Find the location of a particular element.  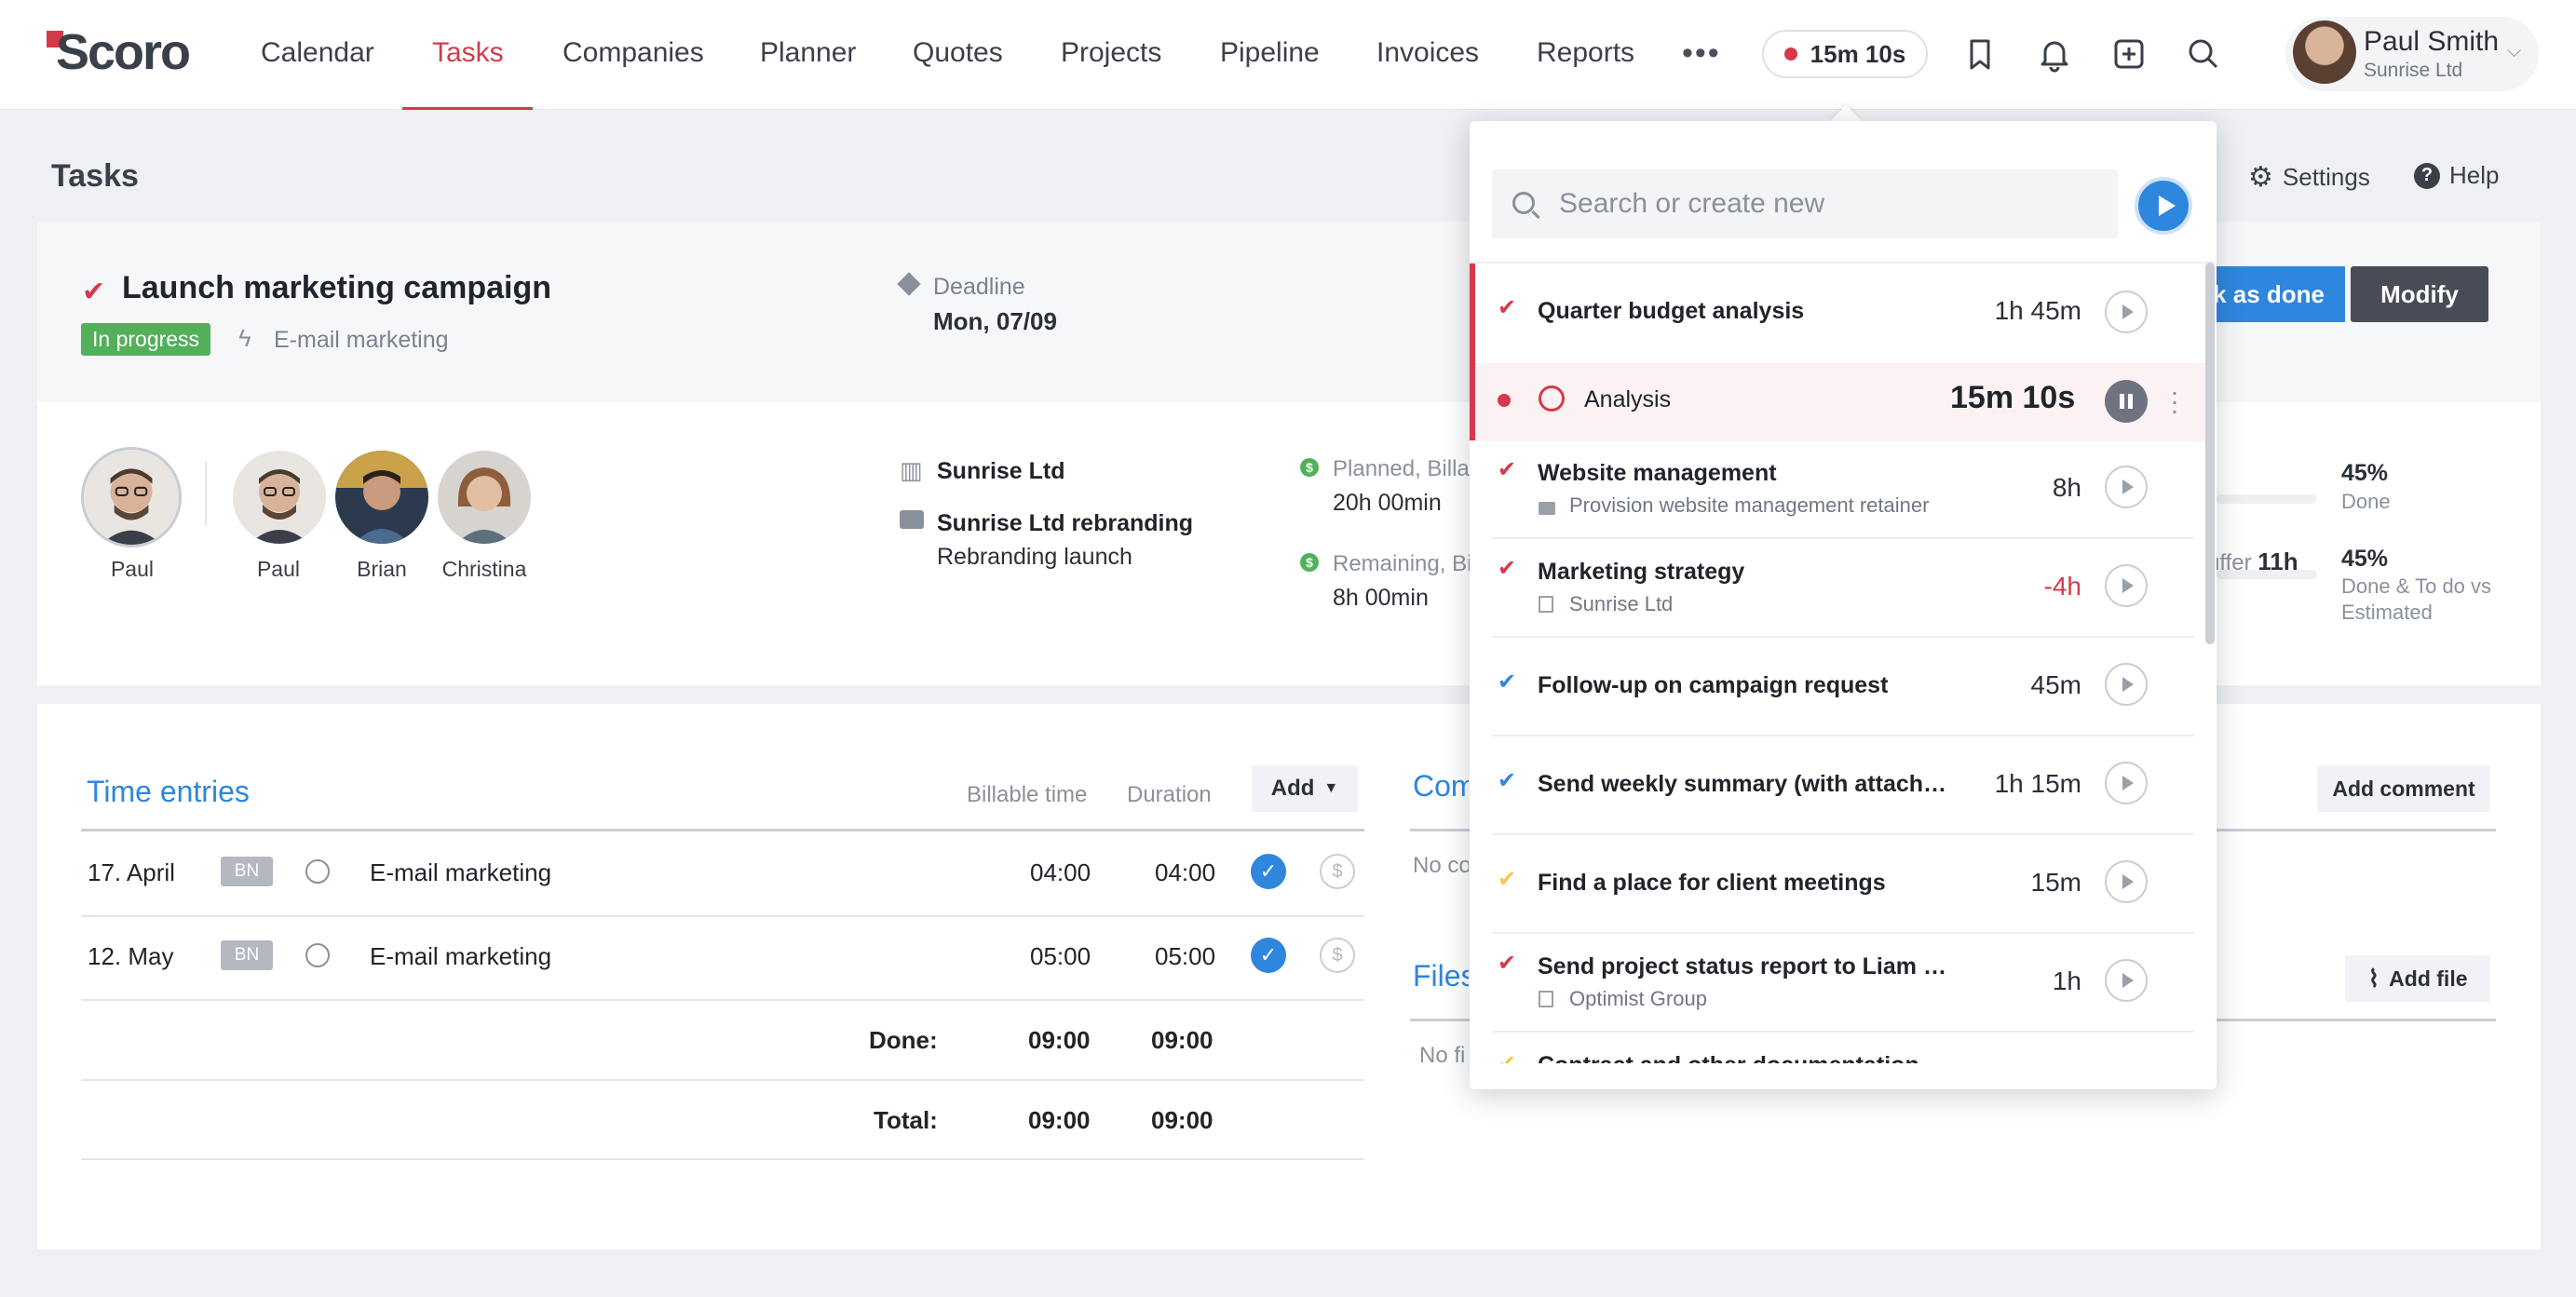

settings-label: Settings is located at coordinates (2326, 177).